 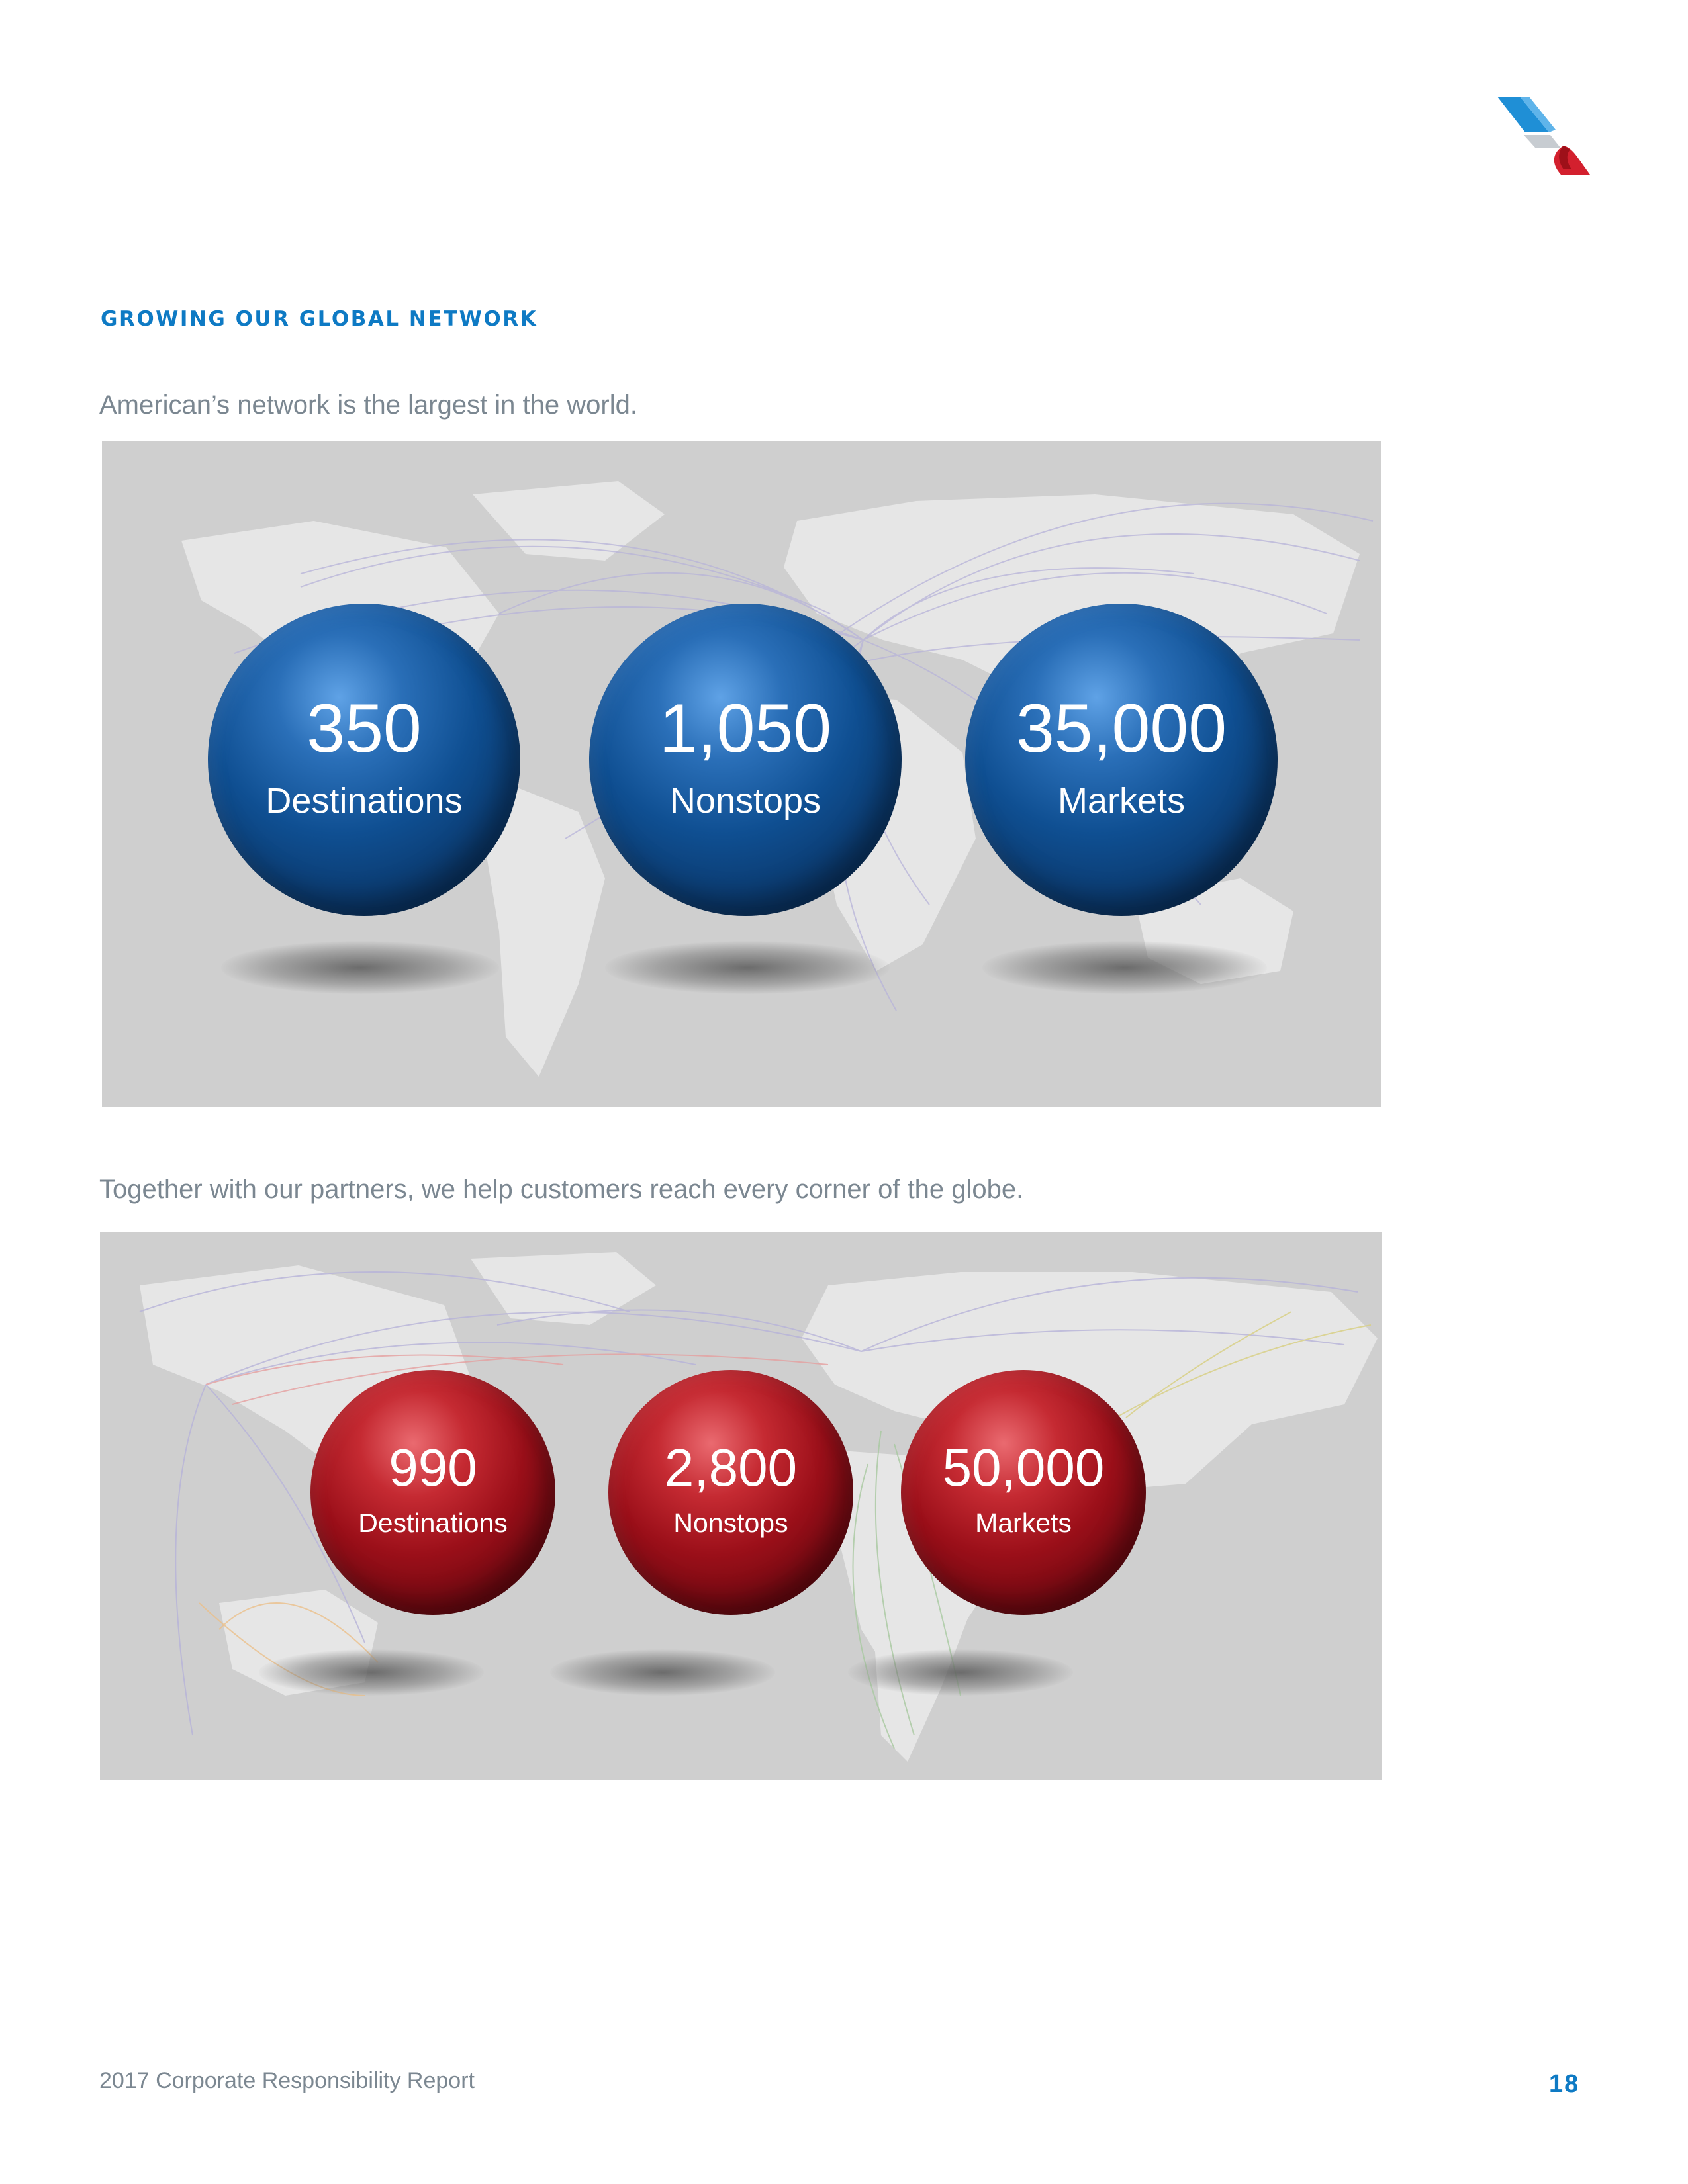 What do you see at coordinates (745, 728) in the screenshot?
I see `stat-value: 1,050` at bounding box center [745, 728].